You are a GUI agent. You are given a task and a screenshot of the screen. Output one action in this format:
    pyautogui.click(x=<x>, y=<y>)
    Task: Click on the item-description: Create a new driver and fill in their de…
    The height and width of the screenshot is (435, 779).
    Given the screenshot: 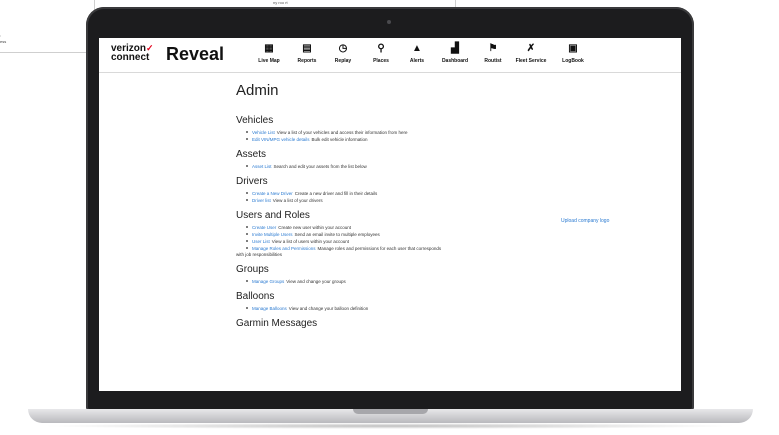 What is the action you would take?
    pyautogui.click(x=336, y=193)
    